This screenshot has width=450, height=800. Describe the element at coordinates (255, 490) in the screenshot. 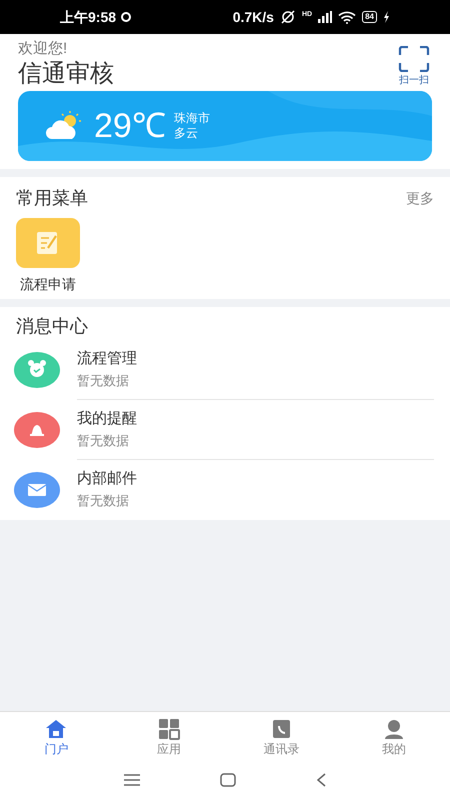

I see `message-item: 内部邮件 暂无数据` at that location.